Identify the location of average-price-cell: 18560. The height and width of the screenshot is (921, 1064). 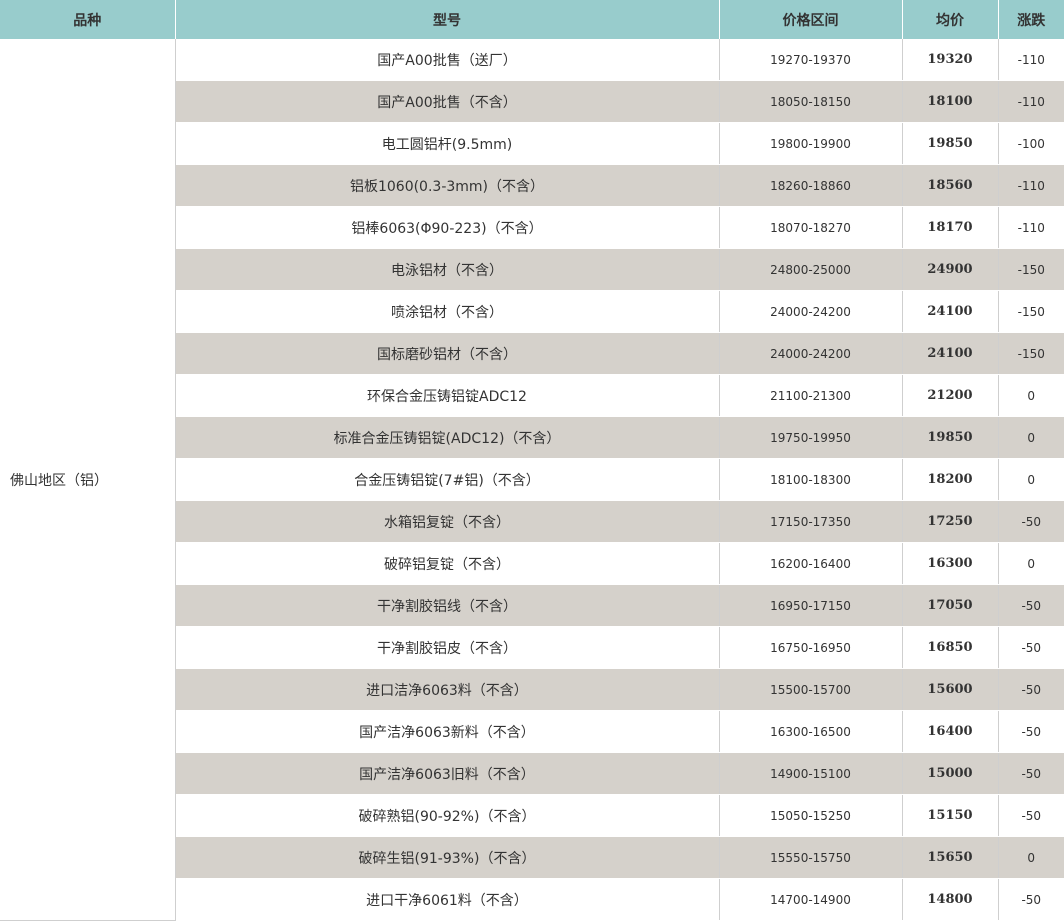
(950, 185).